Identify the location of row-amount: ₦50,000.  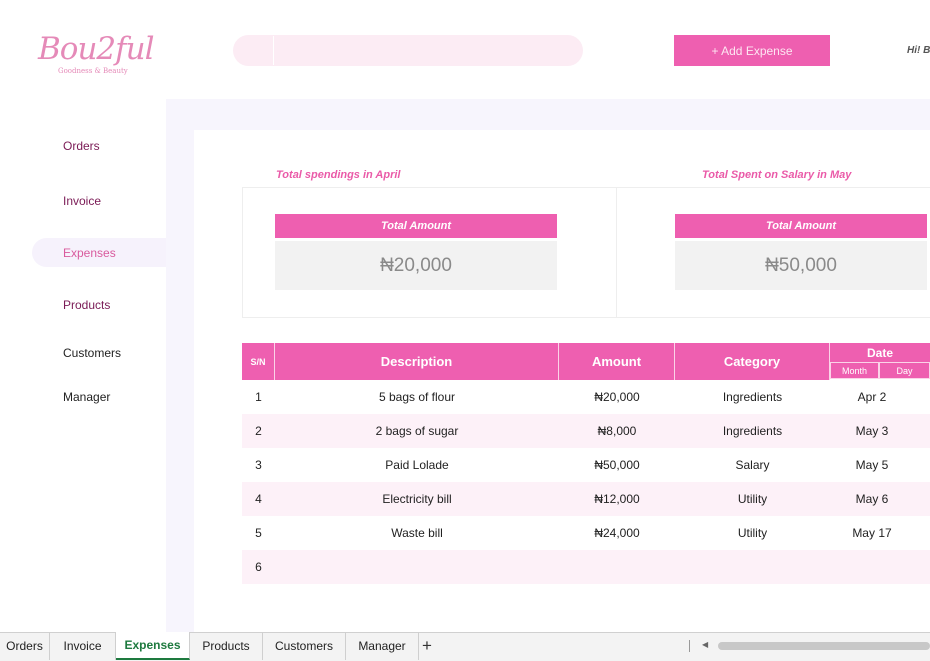
(617, 465).